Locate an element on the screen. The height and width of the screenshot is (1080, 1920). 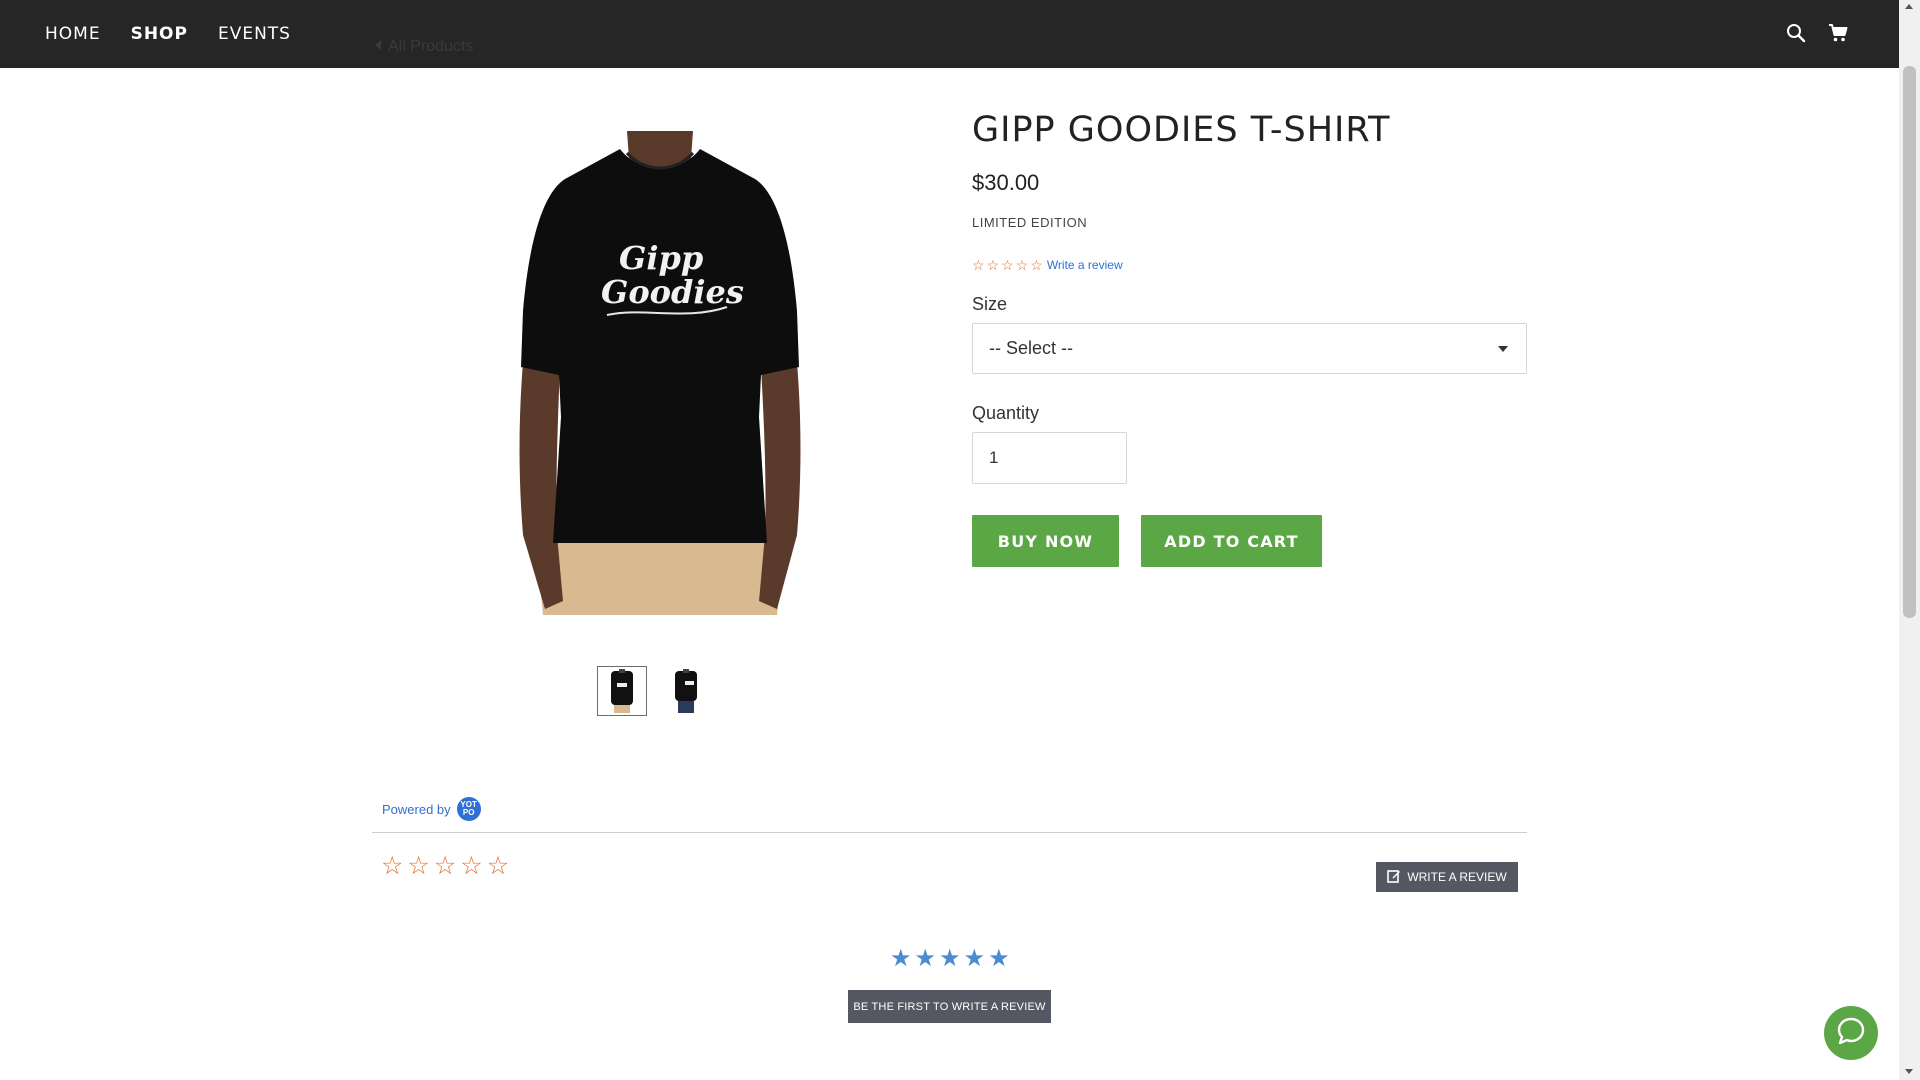
chat-icon is located at coordinates (1851, 1033).